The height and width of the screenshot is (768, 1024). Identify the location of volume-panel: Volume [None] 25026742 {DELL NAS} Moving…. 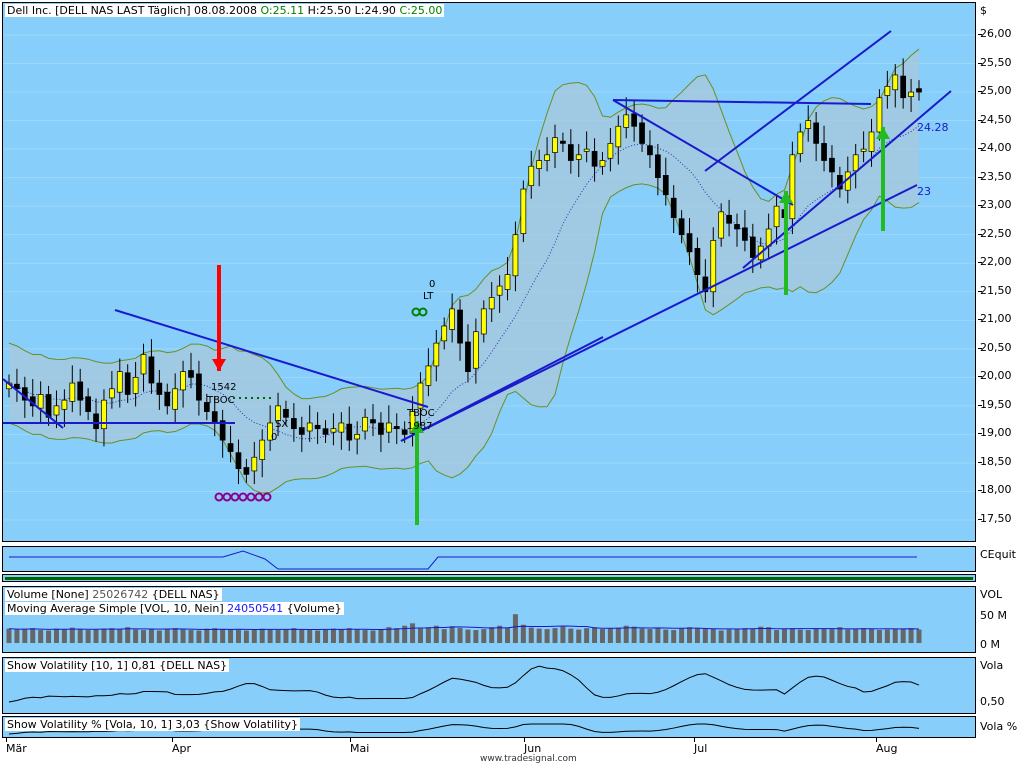
(489, 619).